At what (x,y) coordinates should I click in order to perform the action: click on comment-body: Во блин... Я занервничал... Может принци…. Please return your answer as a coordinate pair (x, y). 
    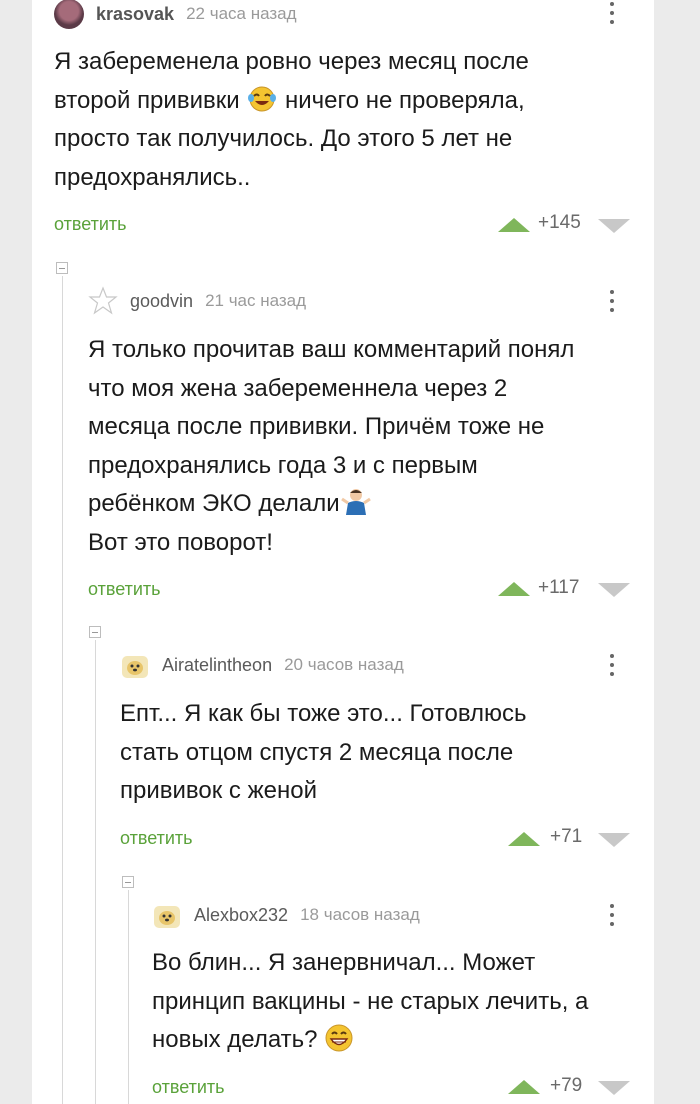
    Looking at the image, I should click on (400, 1002).